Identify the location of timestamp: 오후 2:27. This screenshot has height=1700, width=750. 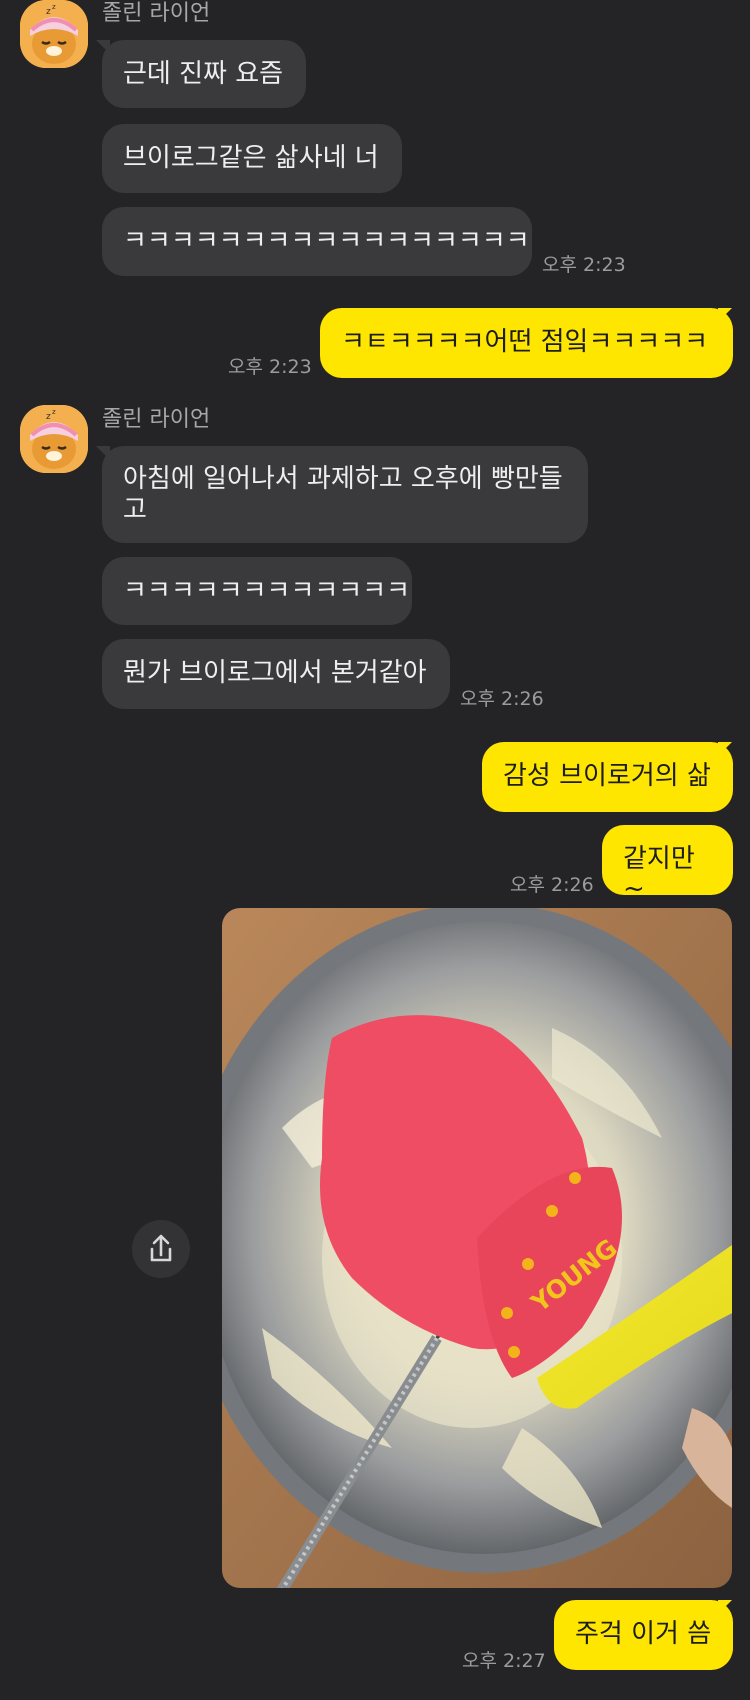
(504, 1661).